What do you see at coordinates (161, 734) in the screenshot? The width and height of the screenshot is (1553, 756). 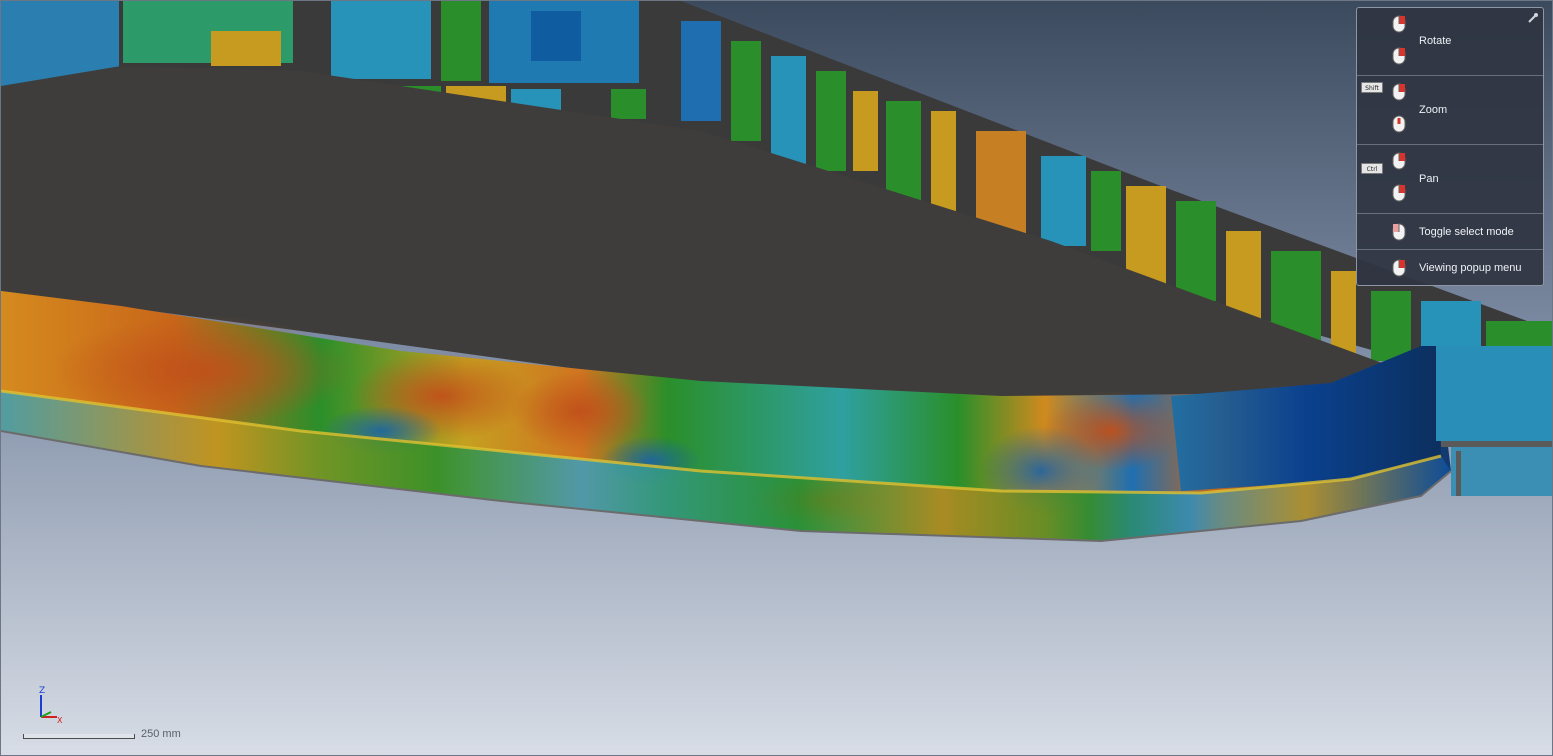 I see `scale-label: 250 mm` at bounding box center [161, 734].